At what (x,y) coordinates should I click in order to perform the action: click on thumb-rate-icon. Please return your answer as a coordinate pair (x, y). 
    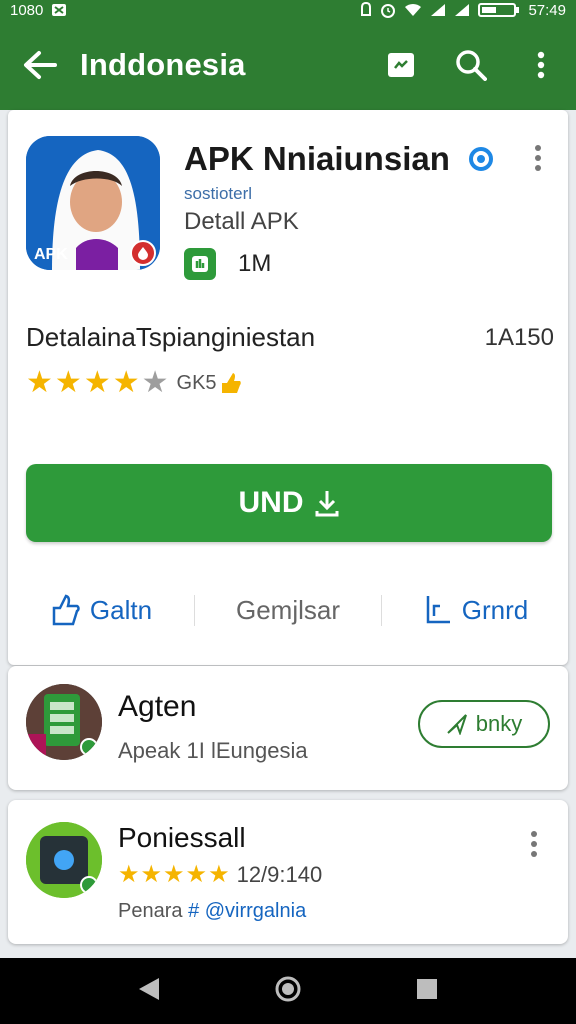
    Looking at the image, I should click on (438, 610).